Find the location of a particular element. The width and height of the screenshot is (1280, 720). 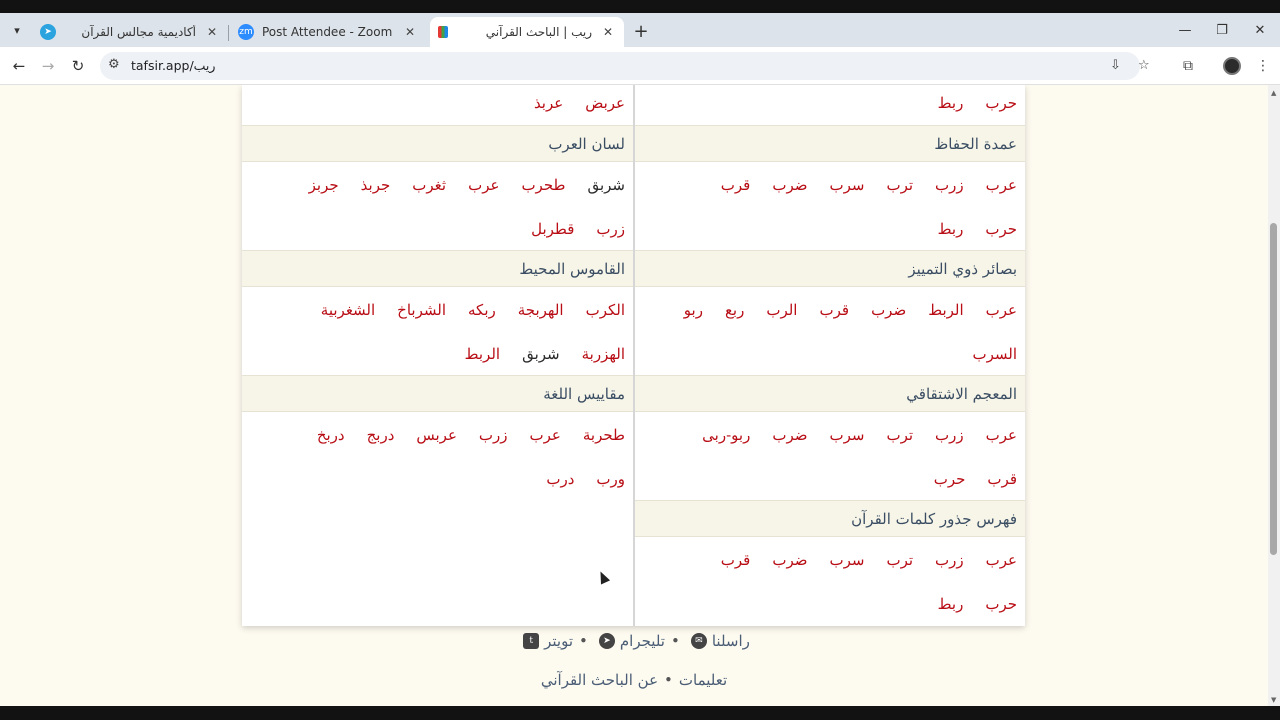

root-link: ربو is located at coordinates (693, 310).